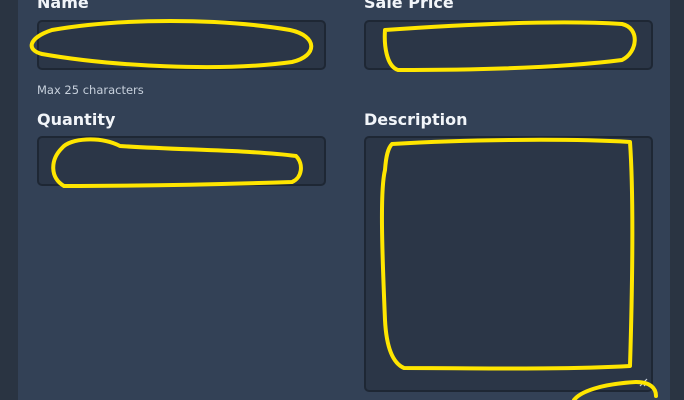  I want to click on name-label: Name, so click(63, 6).